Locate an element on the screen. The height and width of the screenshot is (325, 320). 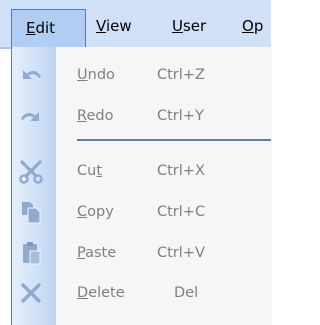
menu-separator is located at coordinates (174, 140).